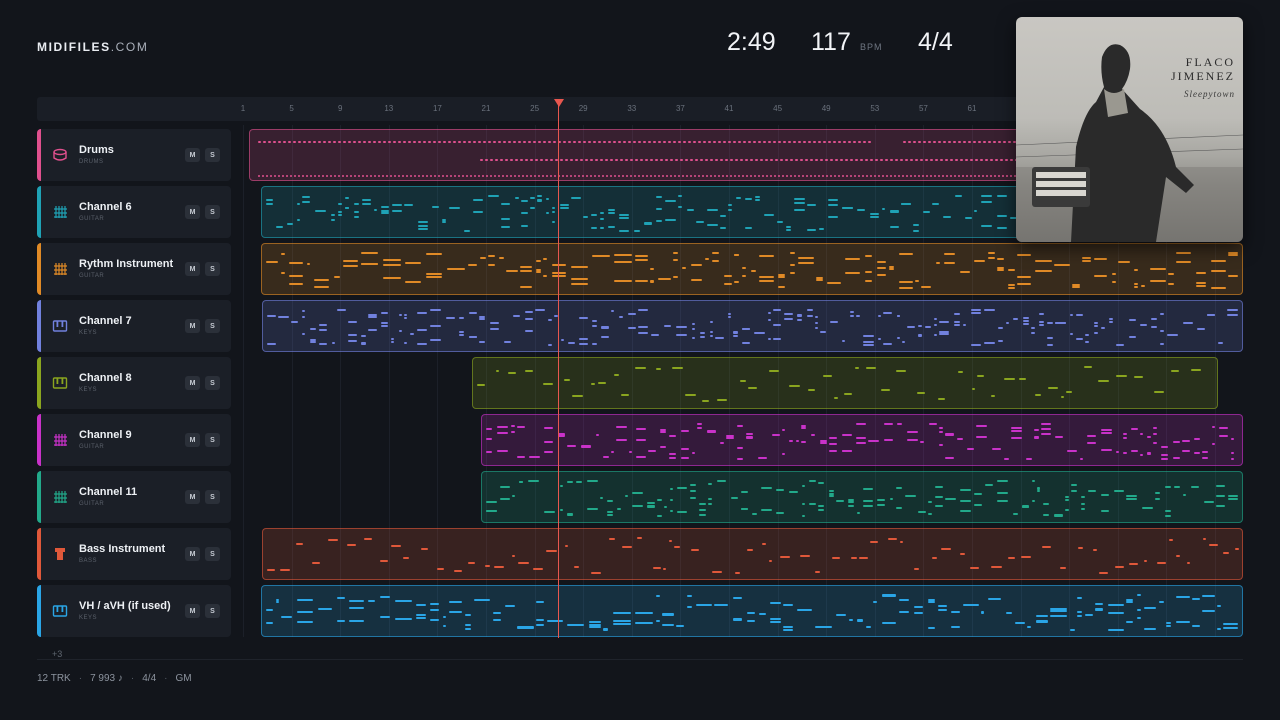 The width and height of the screenshot is (1280, 720). What do you see at coordinates (558, 369) in the screenshot?
I see `playhead` at bounding box center [558, 369].